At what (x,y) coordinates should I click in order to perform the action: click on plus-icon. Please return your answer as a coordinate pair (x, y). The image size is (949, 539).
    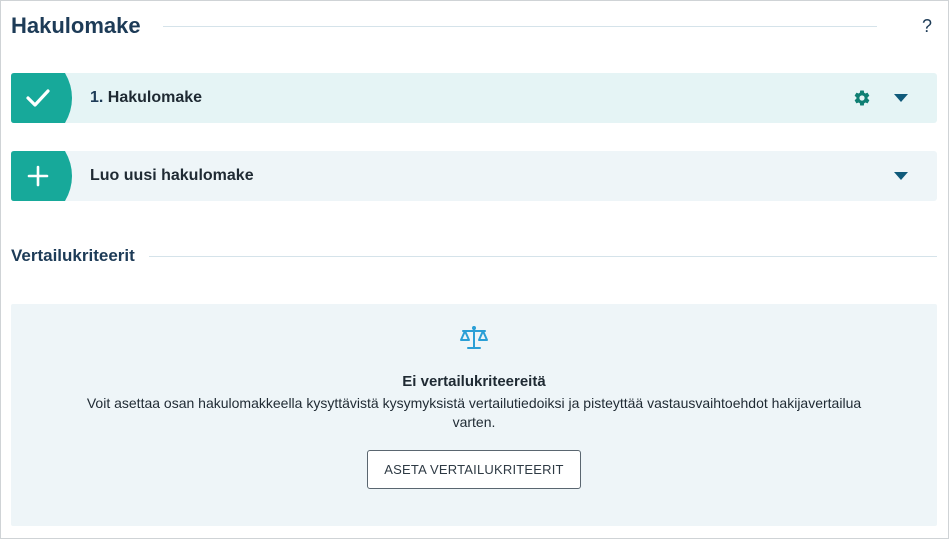
    Looking at the image, I should click on (38, 176).